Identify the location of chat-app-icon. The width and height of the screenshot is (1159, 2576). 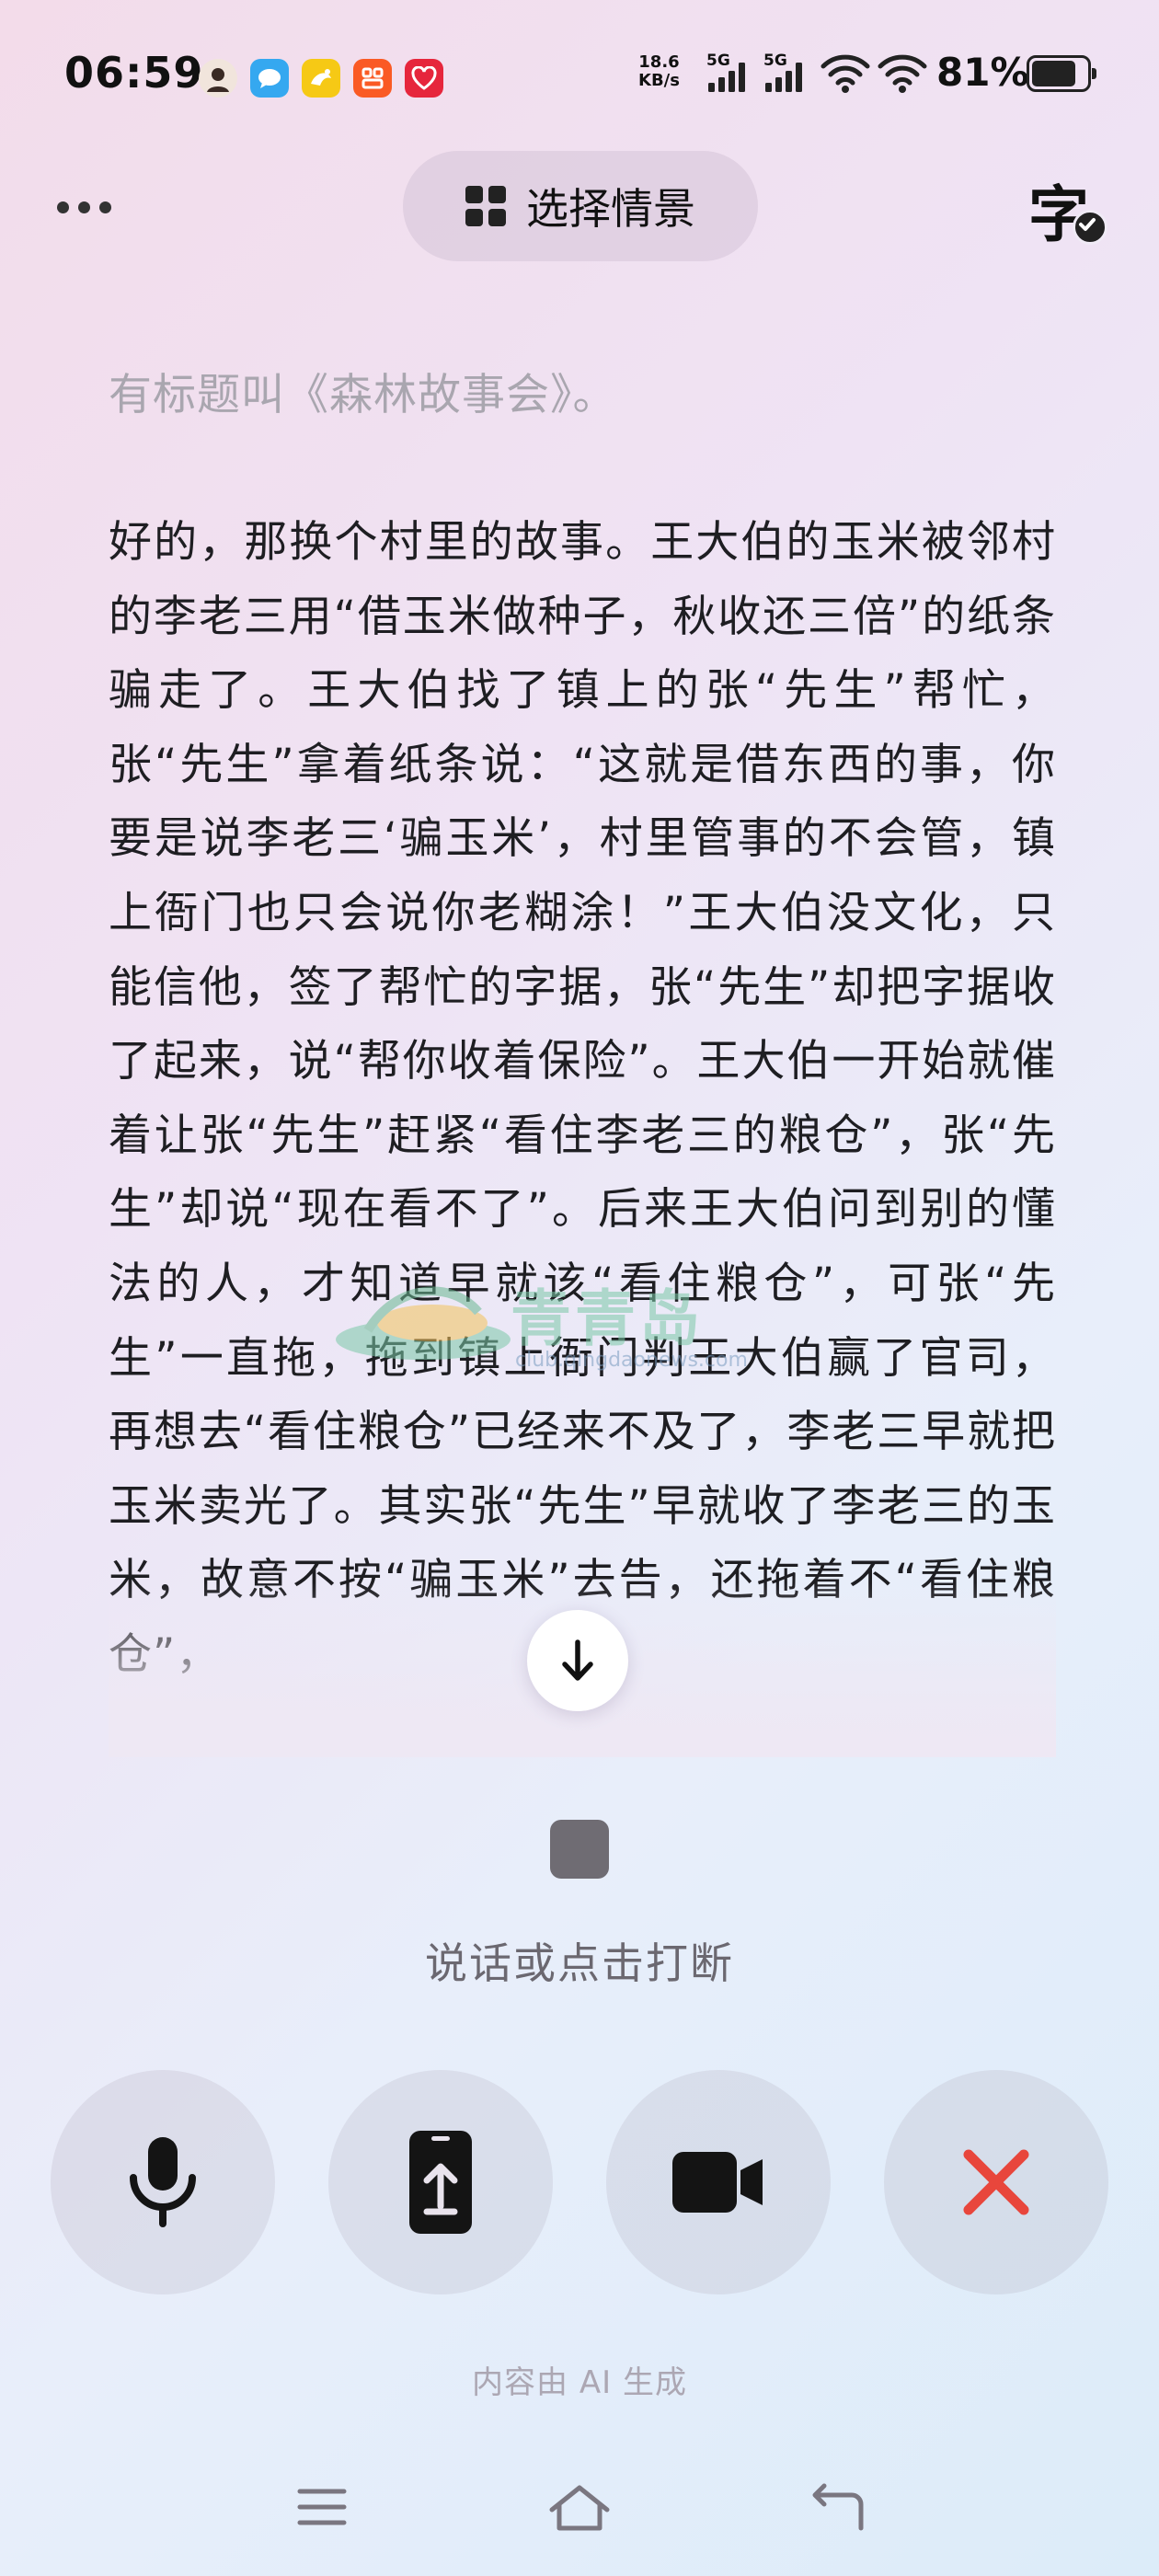
(269, 78).